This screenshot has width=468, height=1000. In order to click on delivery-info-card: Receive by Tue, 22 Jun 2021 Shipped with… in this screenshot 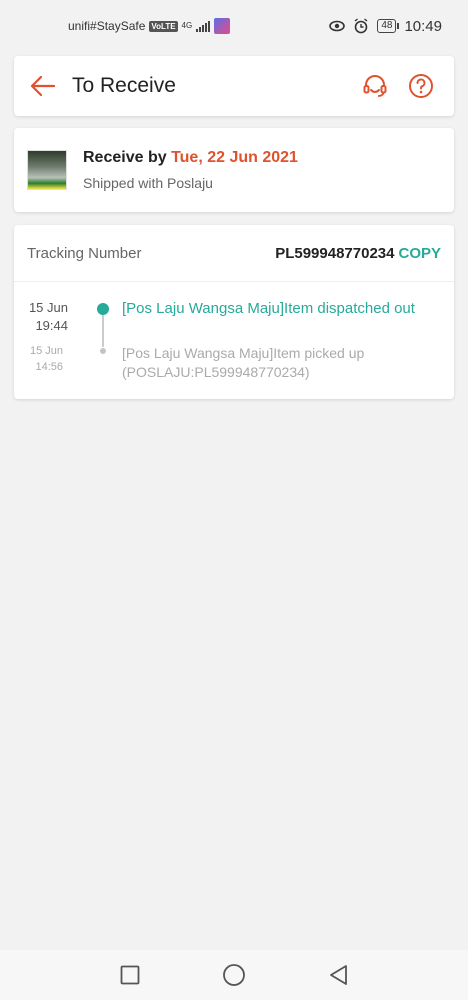, I will do `click(234, 170)`.